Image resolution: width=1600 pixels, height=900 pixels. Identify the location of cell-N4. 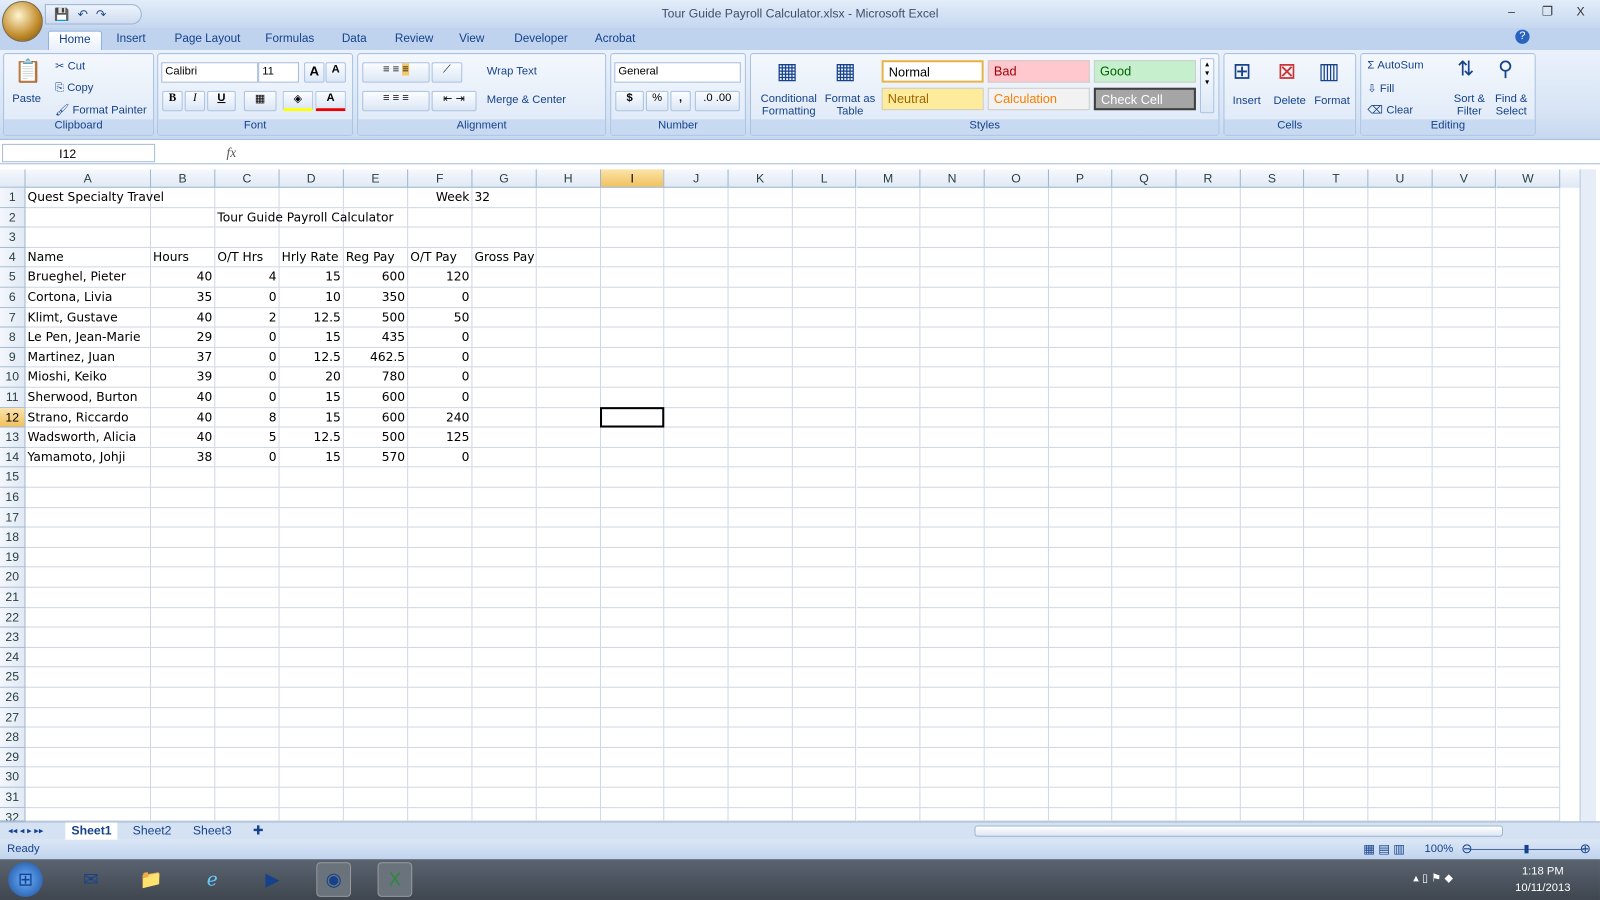
(952, 257).